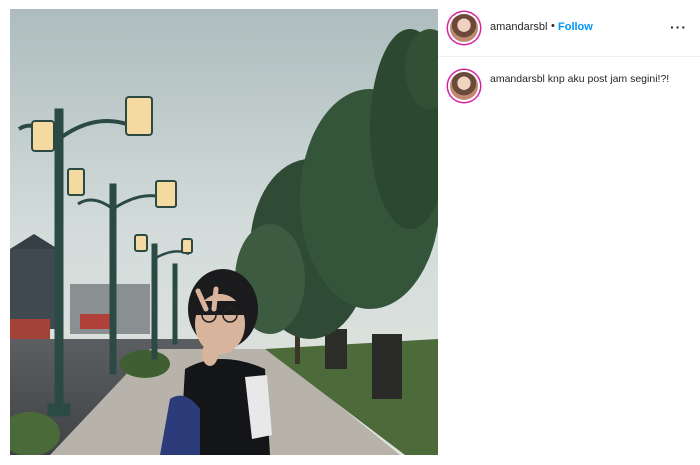 The height and width of the screenshot is (465, 700). I want to click on avatar, so click(464, 28).